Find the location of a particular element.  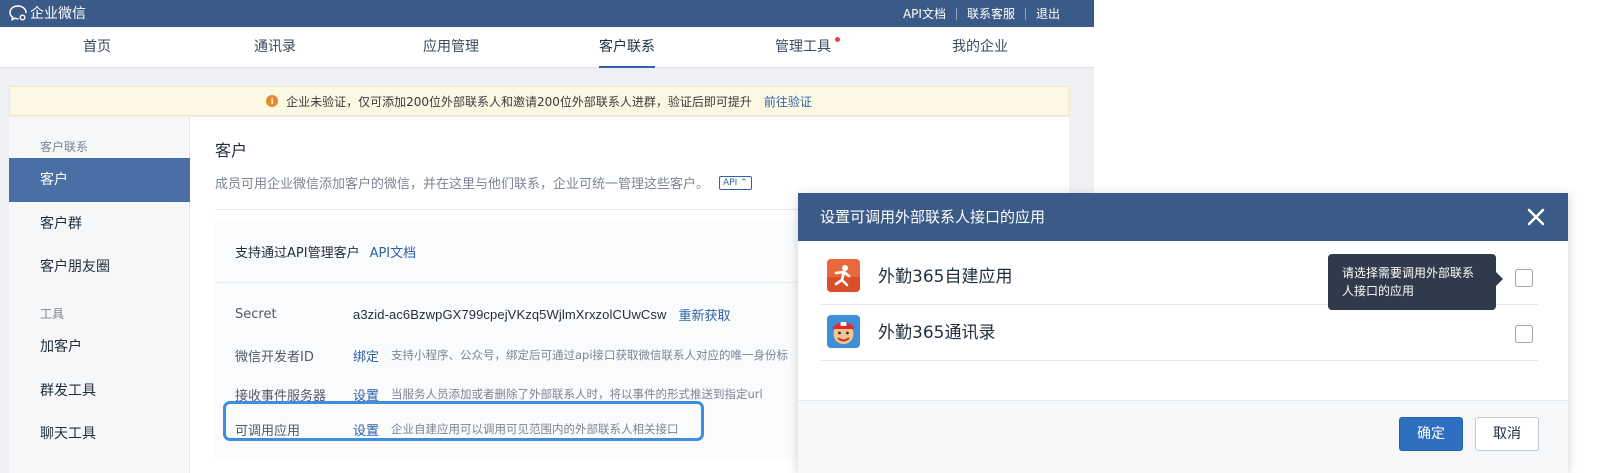

sidebar-item-moments: 客户朋友圈 is located at coordinates (99, 267).